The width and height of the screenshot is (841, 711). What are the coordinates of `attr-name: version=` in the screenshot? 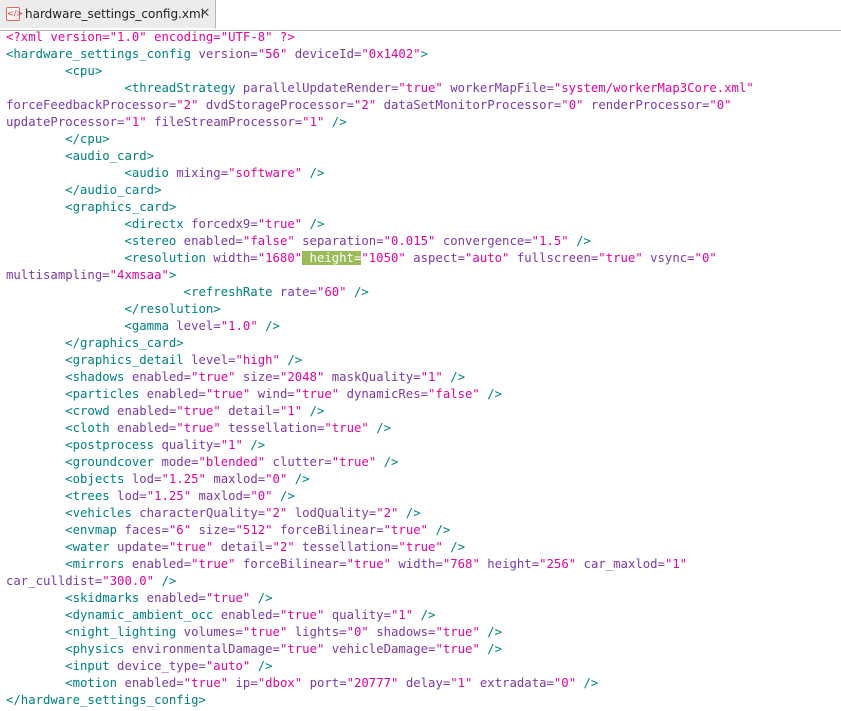 It's located at (224, 54).